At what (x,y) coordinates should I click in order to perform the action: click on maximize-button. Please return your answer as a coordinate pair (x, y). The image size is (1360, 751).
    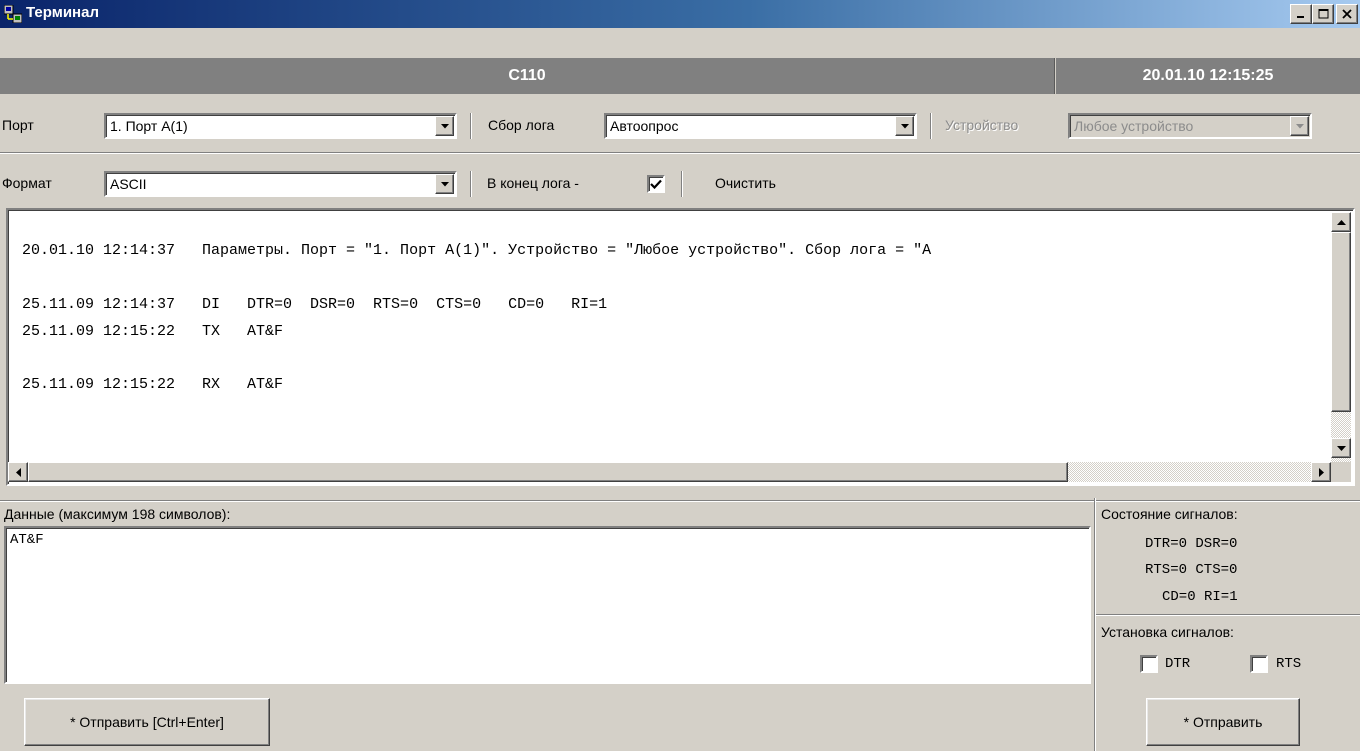
    Looking at the image, I should click on (1323, 14).